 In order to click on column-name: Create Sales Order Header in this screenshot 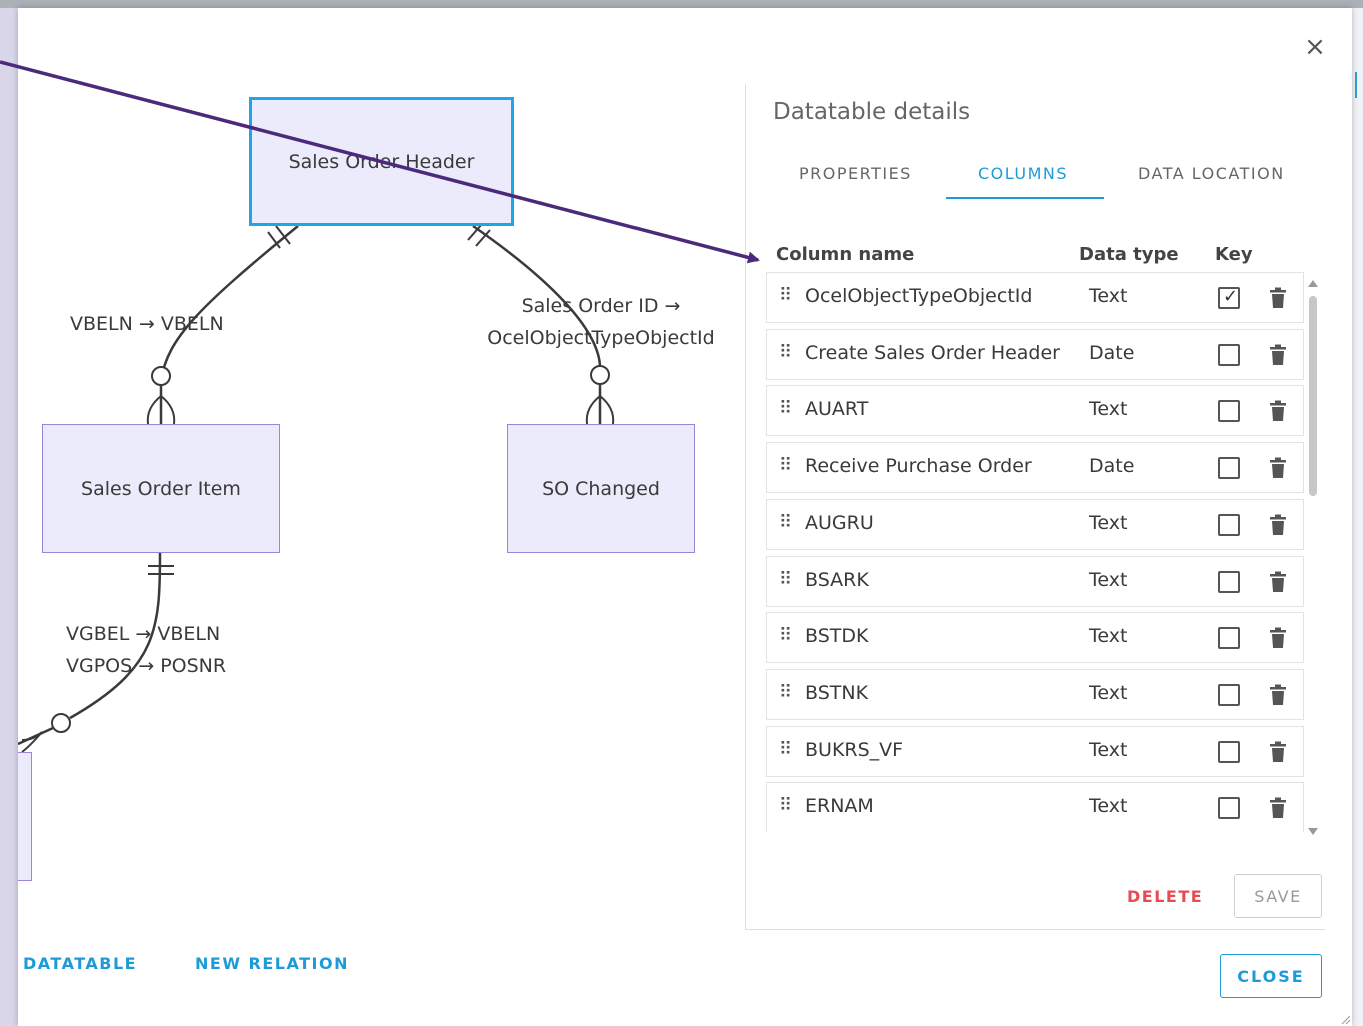, I will do `click(932, 352)`.